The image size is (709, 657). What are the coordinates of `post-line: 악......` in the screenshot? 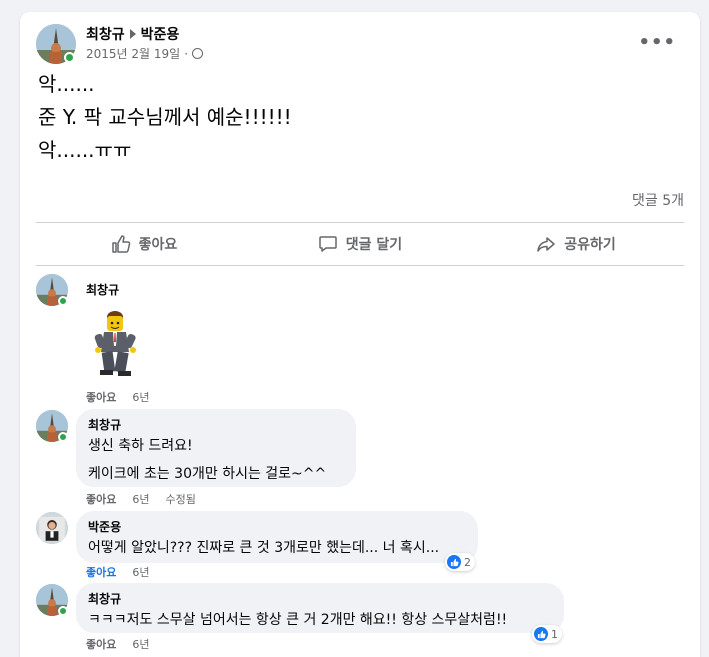 It's located at (66, 84).